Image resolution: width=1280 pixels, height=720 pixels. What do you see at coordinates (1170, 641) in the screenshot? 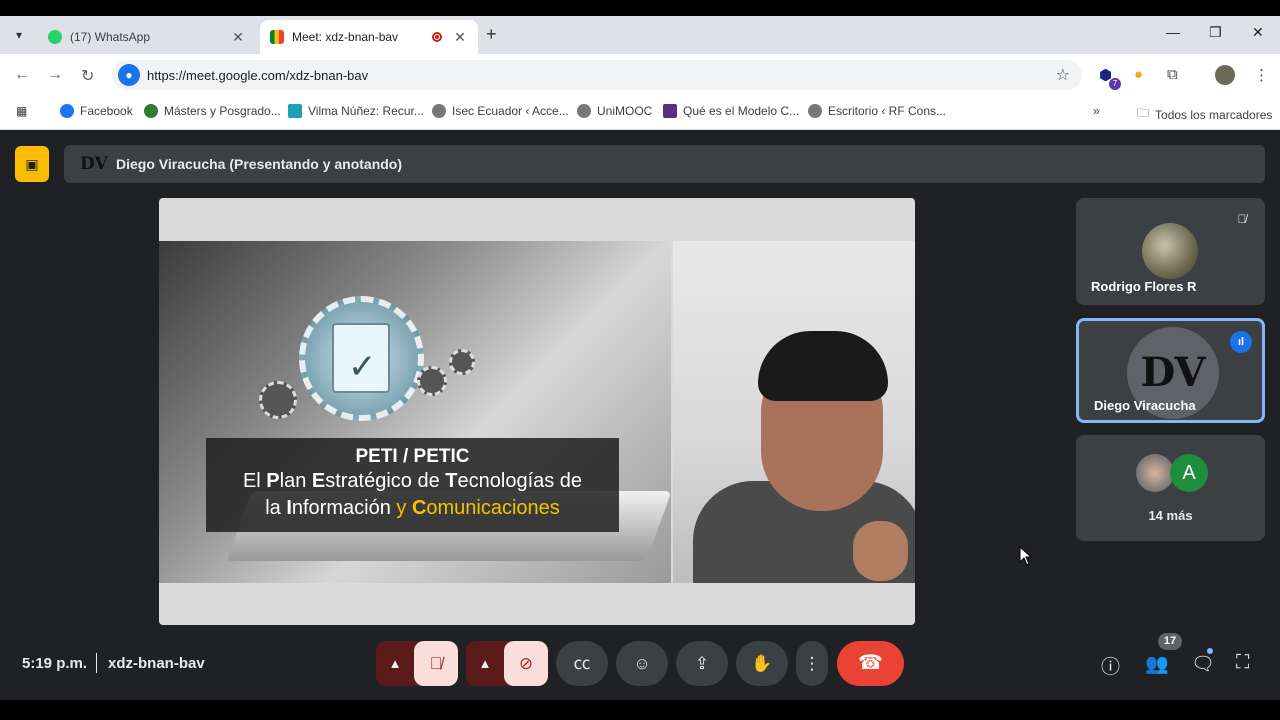
I see `people-count-badge: 17` at bounding box center [1170, 641].